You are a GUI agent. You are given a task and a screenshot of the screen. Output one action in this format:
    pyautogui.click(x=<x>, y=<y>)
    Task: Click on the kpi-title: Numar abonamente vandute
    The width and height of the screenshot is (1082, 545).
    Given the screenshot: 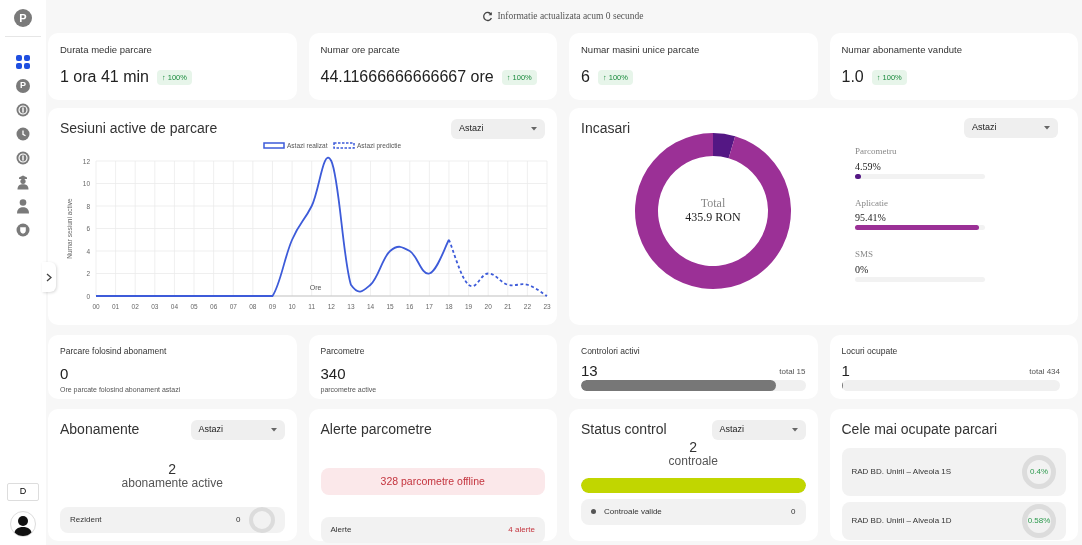 What is the action you would take?
    pyautogui.click(x=902, y=50)
    